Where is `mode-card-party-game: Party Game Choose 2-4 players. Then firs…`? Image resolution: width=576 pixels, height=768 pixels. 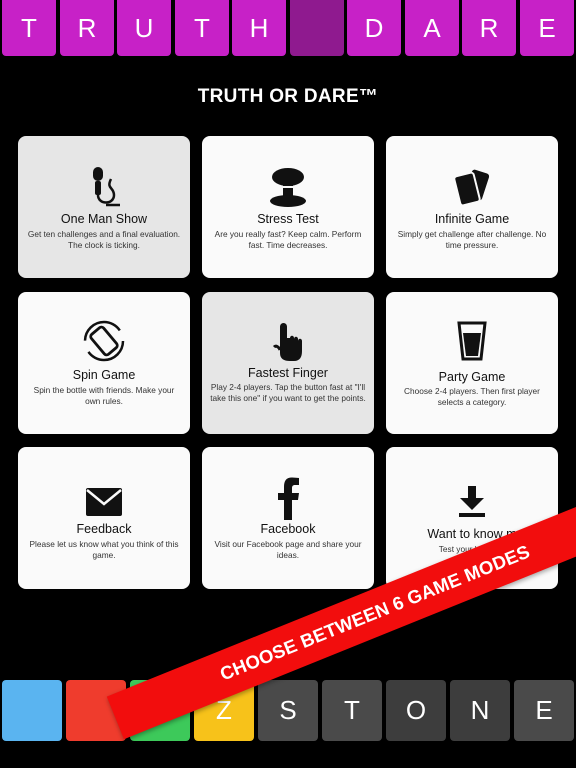 mode-card-party-game: Party Game Choose 2-4 players. Then firs… is located at coordinates (472, 363).